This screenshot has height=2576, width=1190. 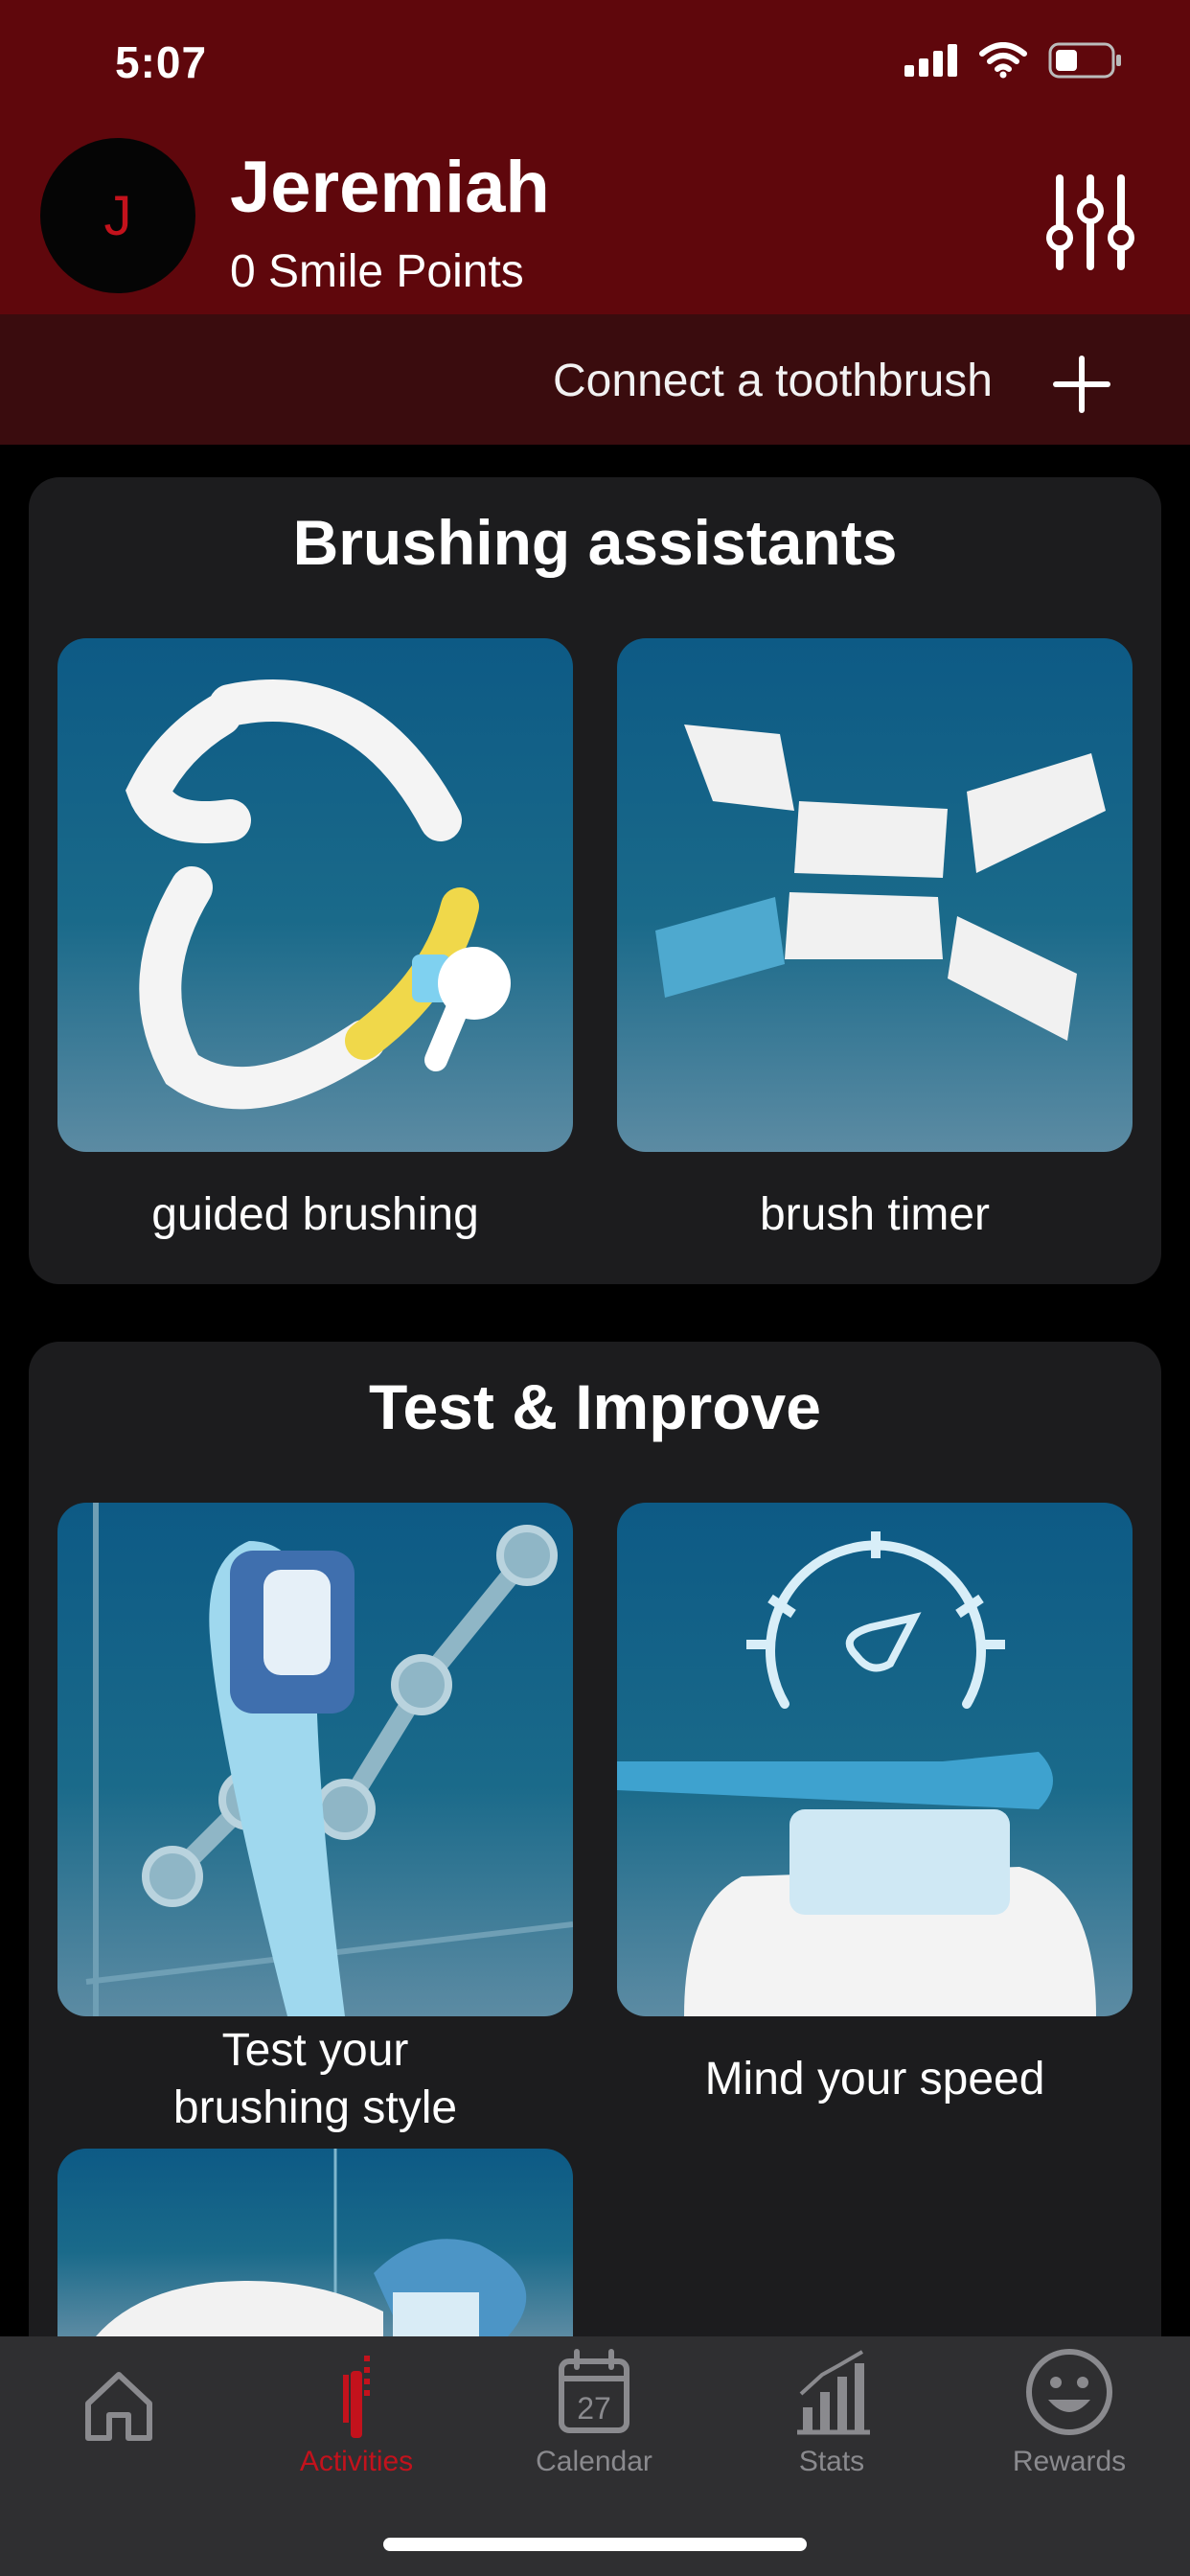 What do you see at coordinates (357, 2397) in the screenshot?
I see `toothbrush-icon` at bounding box center [357, 2397].